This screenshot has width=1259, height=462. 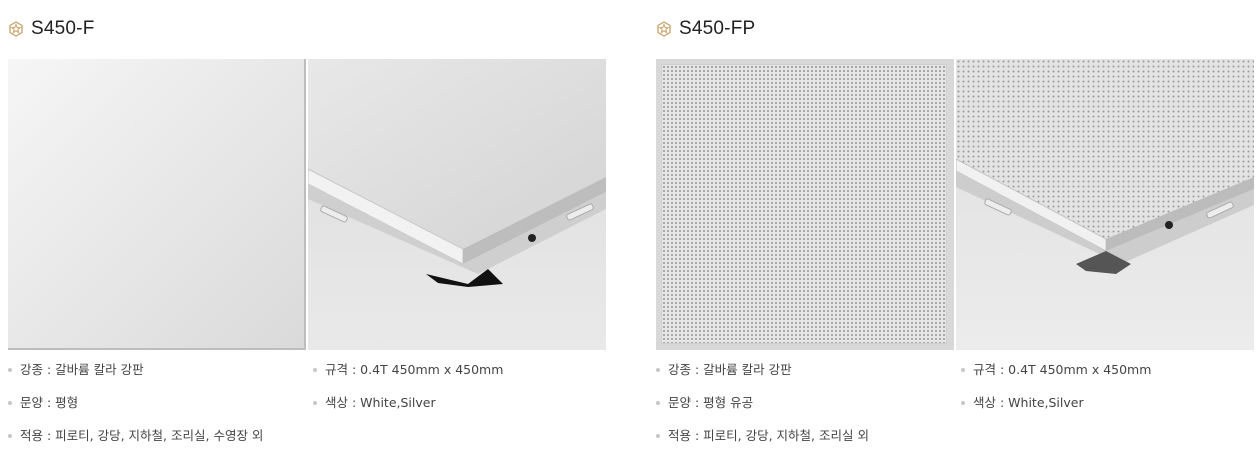 I want to click on product-title: S450-FP, so click(x=717, y=28).